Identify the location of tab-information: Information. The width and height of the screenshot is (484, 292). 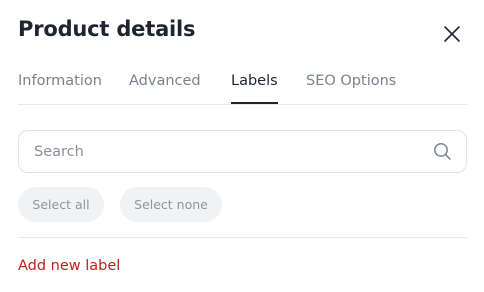
(60, 82).